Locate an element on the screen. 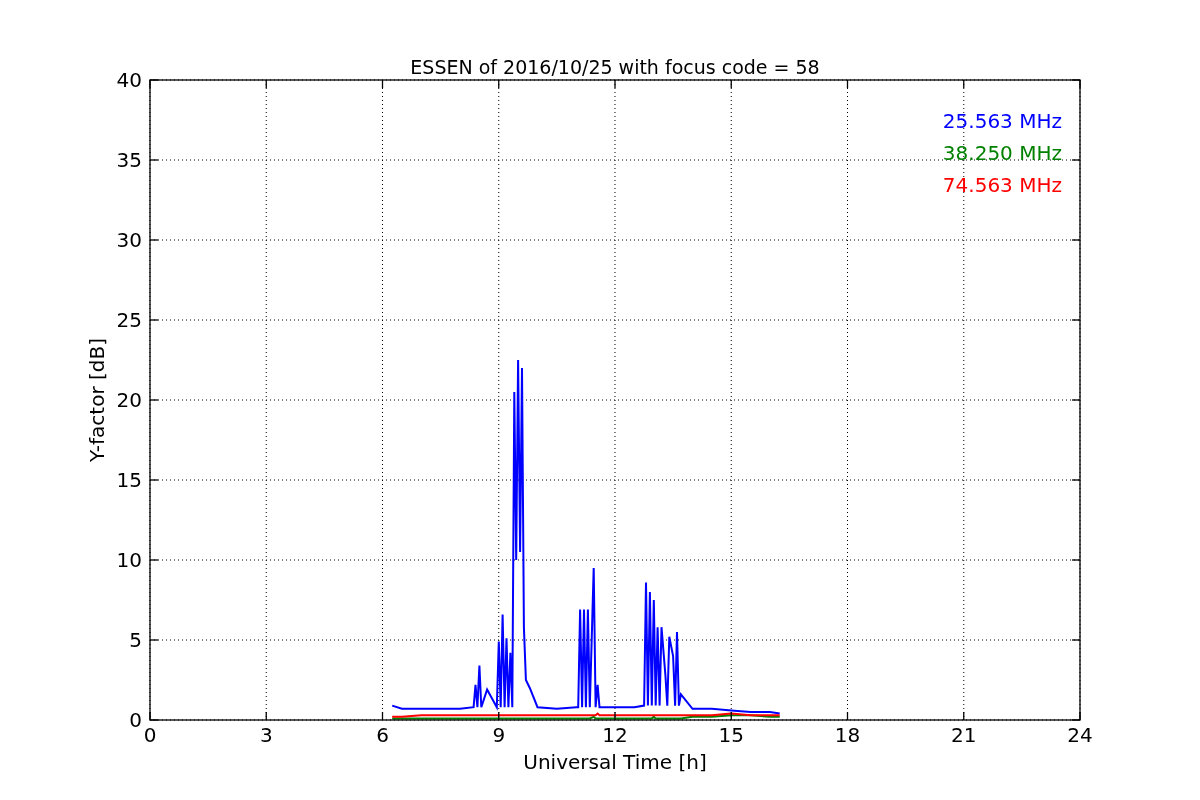 This screenshot has width=1200, height=800. x-tick-label: 9 is located at coordinates (499, 735).